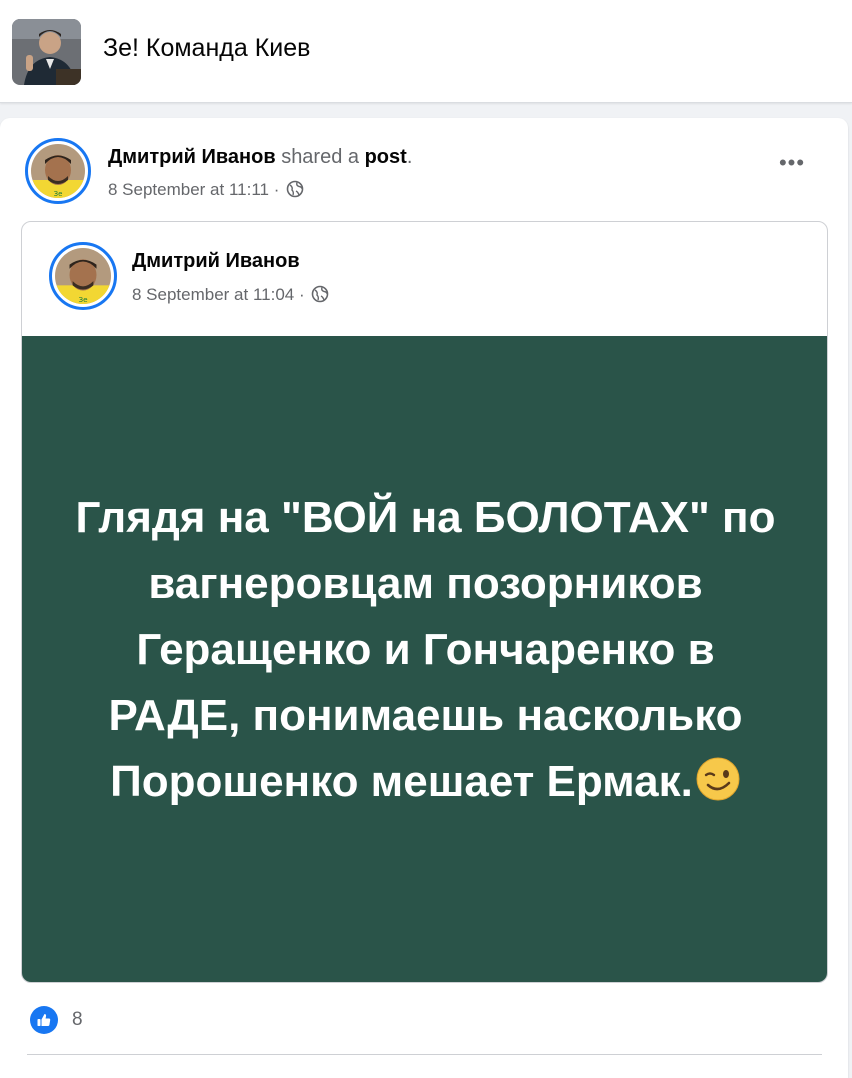  I want to click on sharer-avatar: Зе, so click(58, 171).